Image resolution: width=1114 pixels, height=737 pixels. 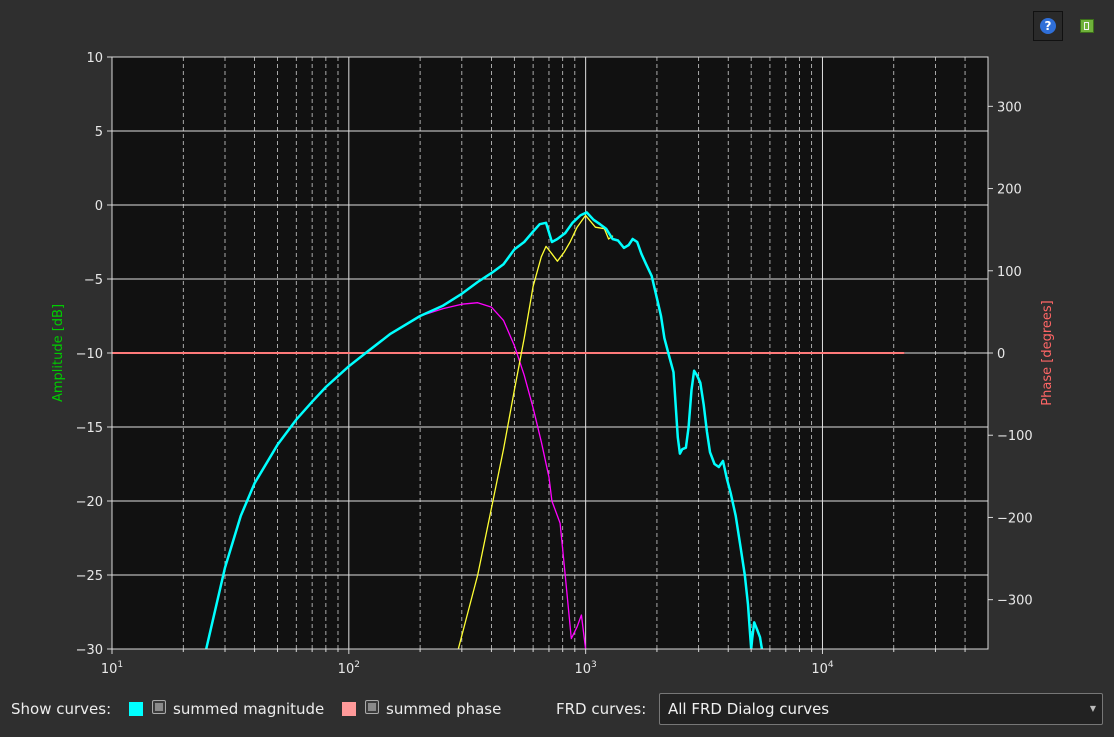 What do you see at coordinates (1015, 518) in the screenshot?
I see `y2-tick-label: −200` at bounding box center [1015, 518].